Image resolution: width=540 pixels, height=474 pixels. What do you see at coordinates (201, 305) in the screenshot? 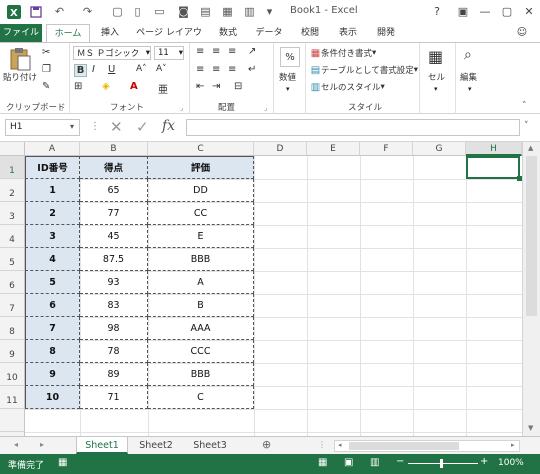
I see `table-cell: B` at bounding box center [201, 305].